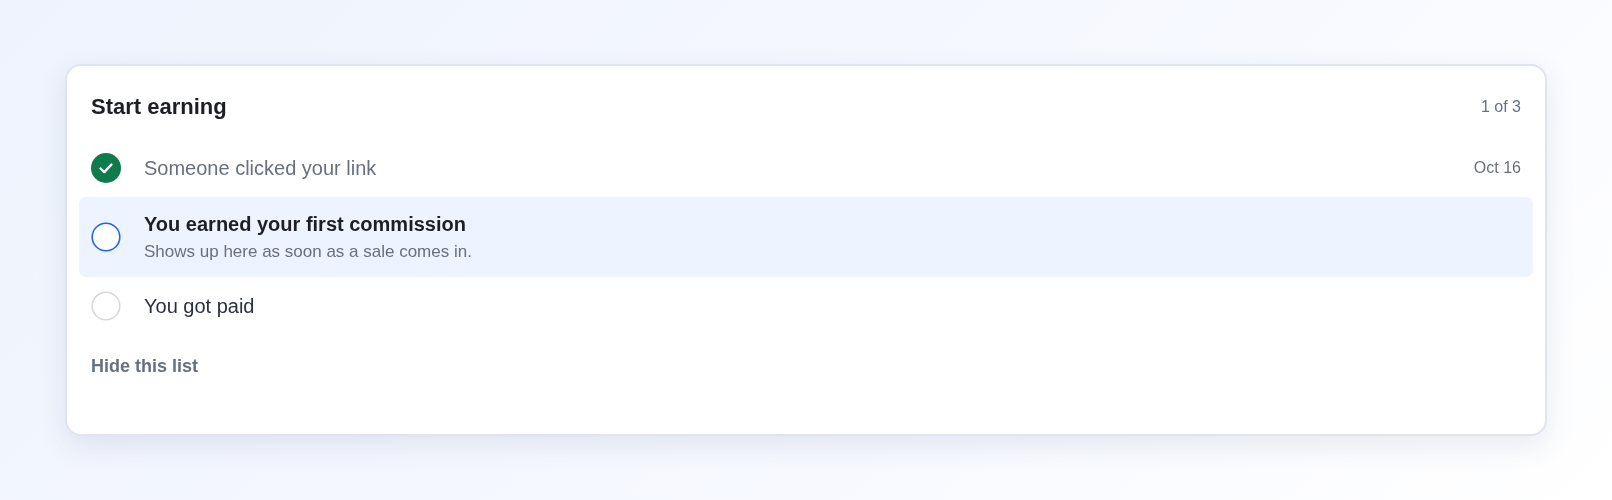  I want to click on step-title: You earned your first commission, so click(305, 224).